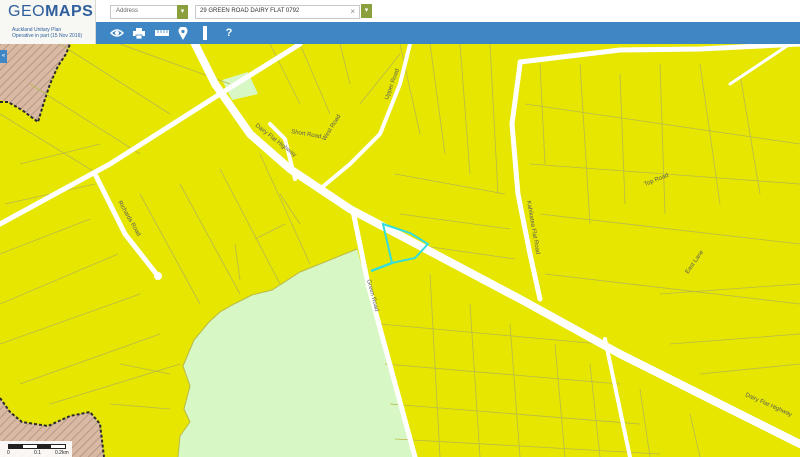 This screenshot has height=457, width=800. Describe the element at coordinates (149, 12) in the screenshot. I see `search-type-select: Address ▾` at that location.